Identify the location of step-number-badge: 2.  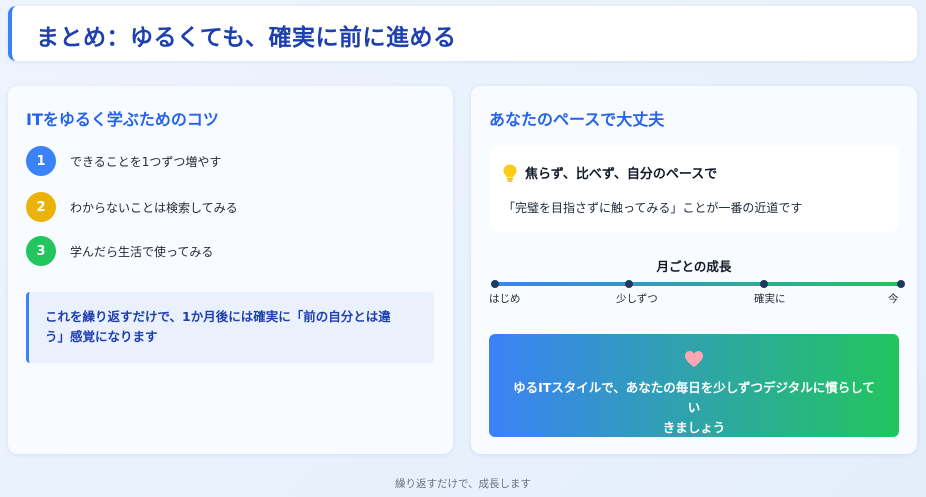
(41, 207).